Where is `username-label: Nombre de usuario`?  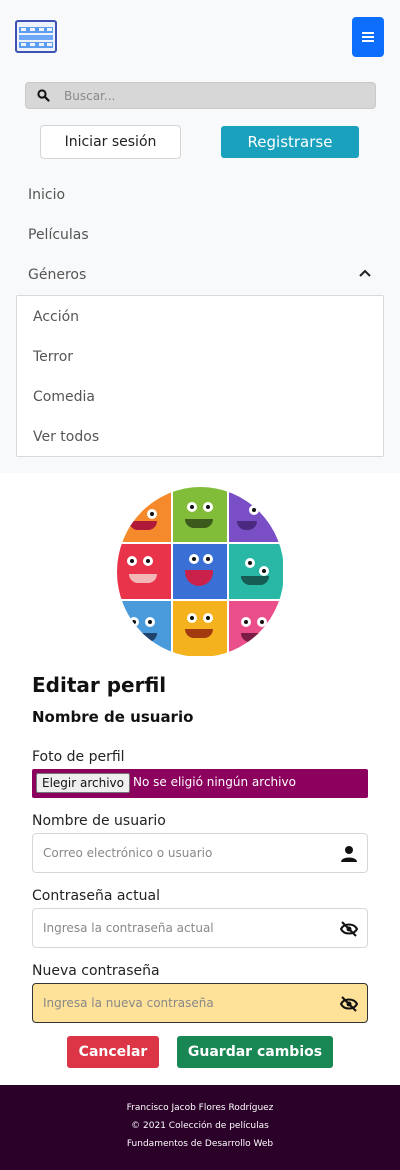
username-label: Nombre de usuario is located at coordinates (99, 821).